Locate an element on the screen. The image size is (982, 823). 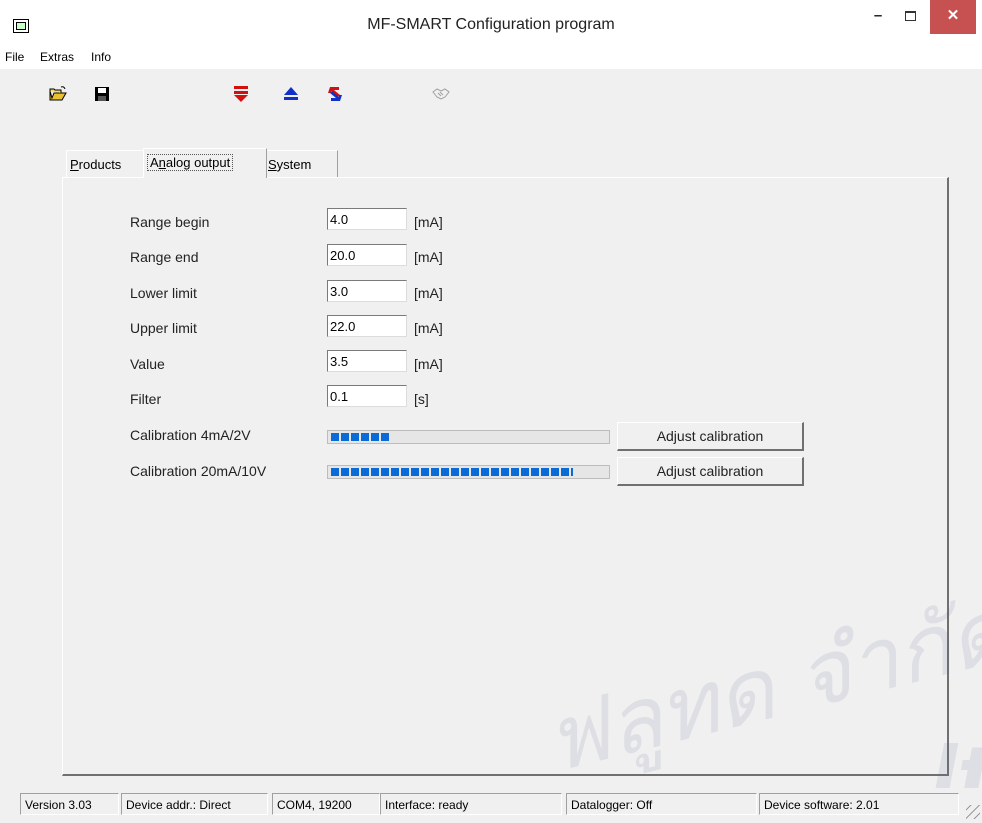
adjust-calibration-4ma-button: Adjust calibration is located at coordinates (710, 436).